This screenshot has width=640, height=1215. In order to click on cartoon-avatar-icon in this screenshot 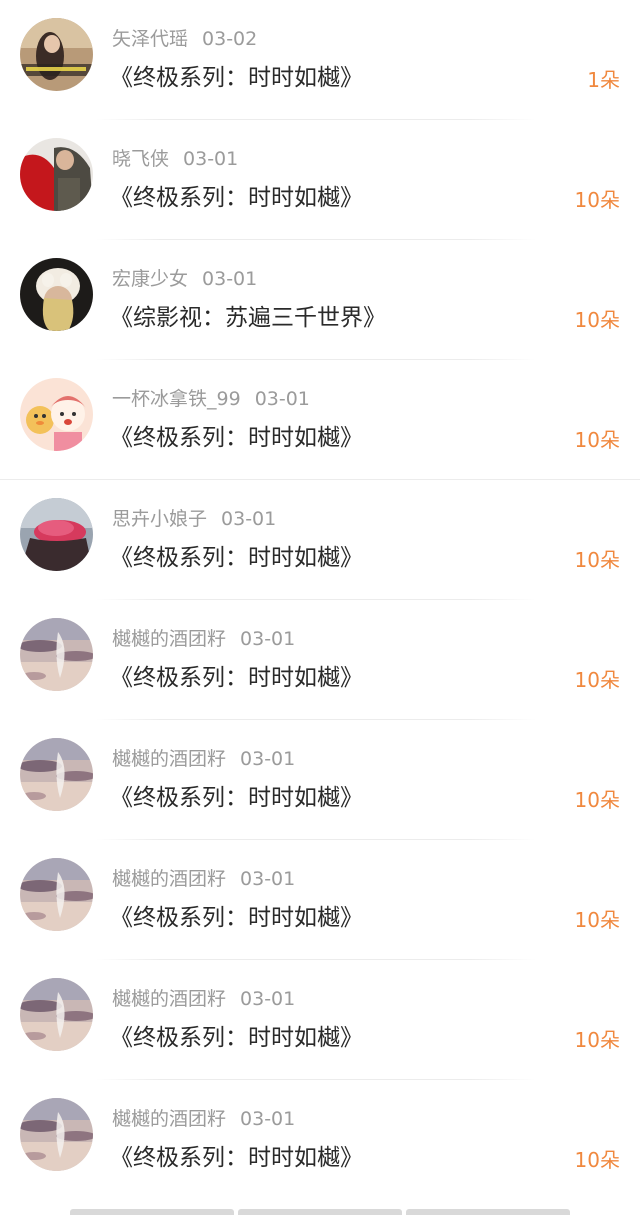, I will do `click(56, 414)`.